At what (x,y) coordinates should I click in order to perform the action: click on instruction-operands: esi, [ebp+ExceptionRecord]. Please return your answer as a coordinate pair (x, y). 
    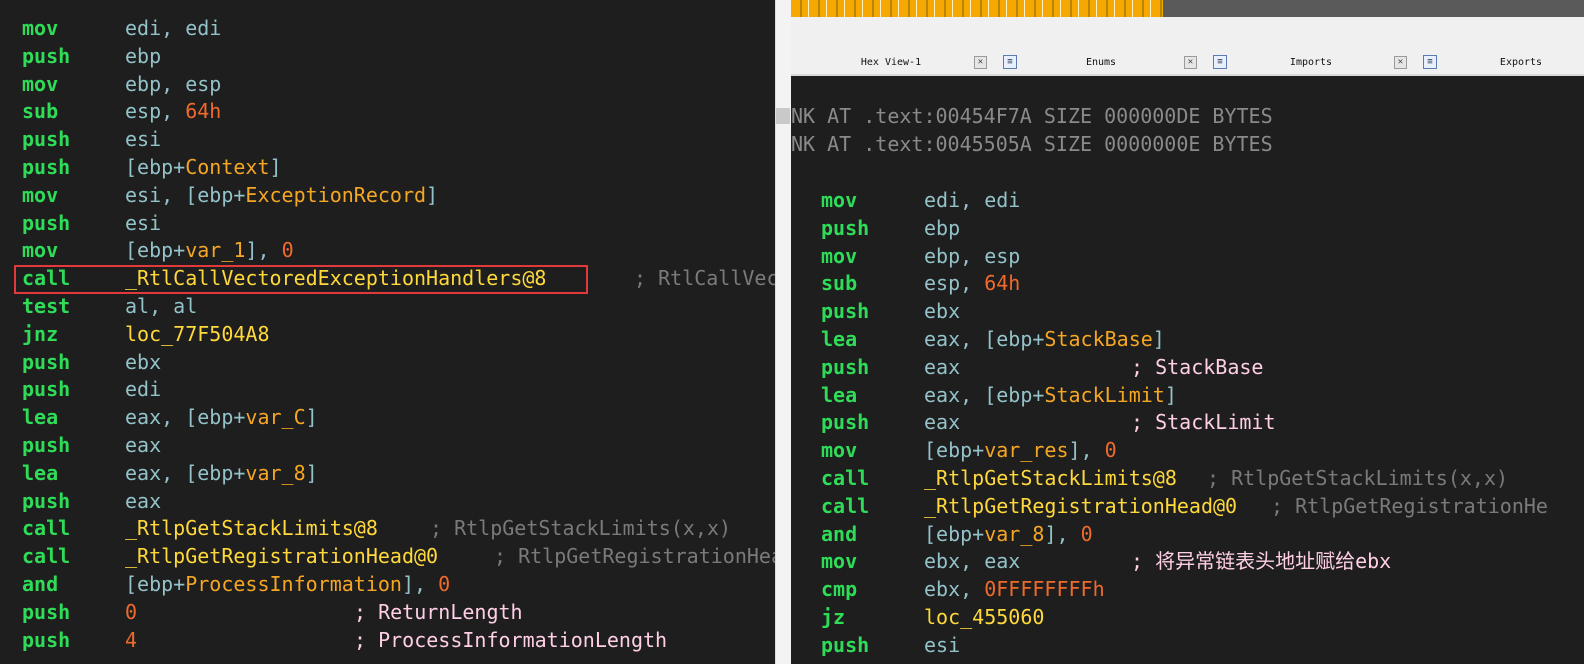
    Looking at the image, I should click on (281, 196).